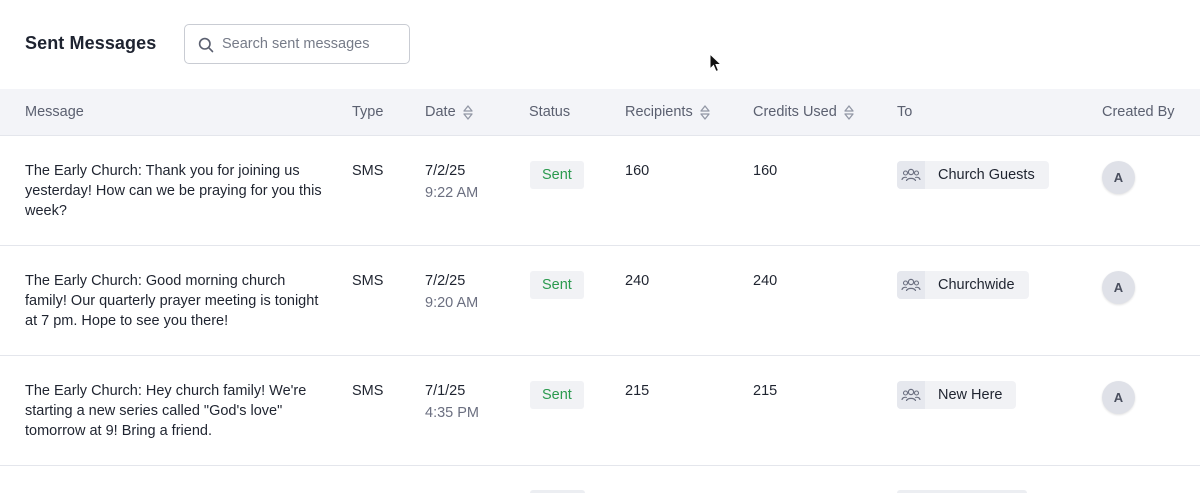  What do you see at coordinates (765, 281) in the screenshot?
I see `credits-used: 240` at bounding box center [765, 281].